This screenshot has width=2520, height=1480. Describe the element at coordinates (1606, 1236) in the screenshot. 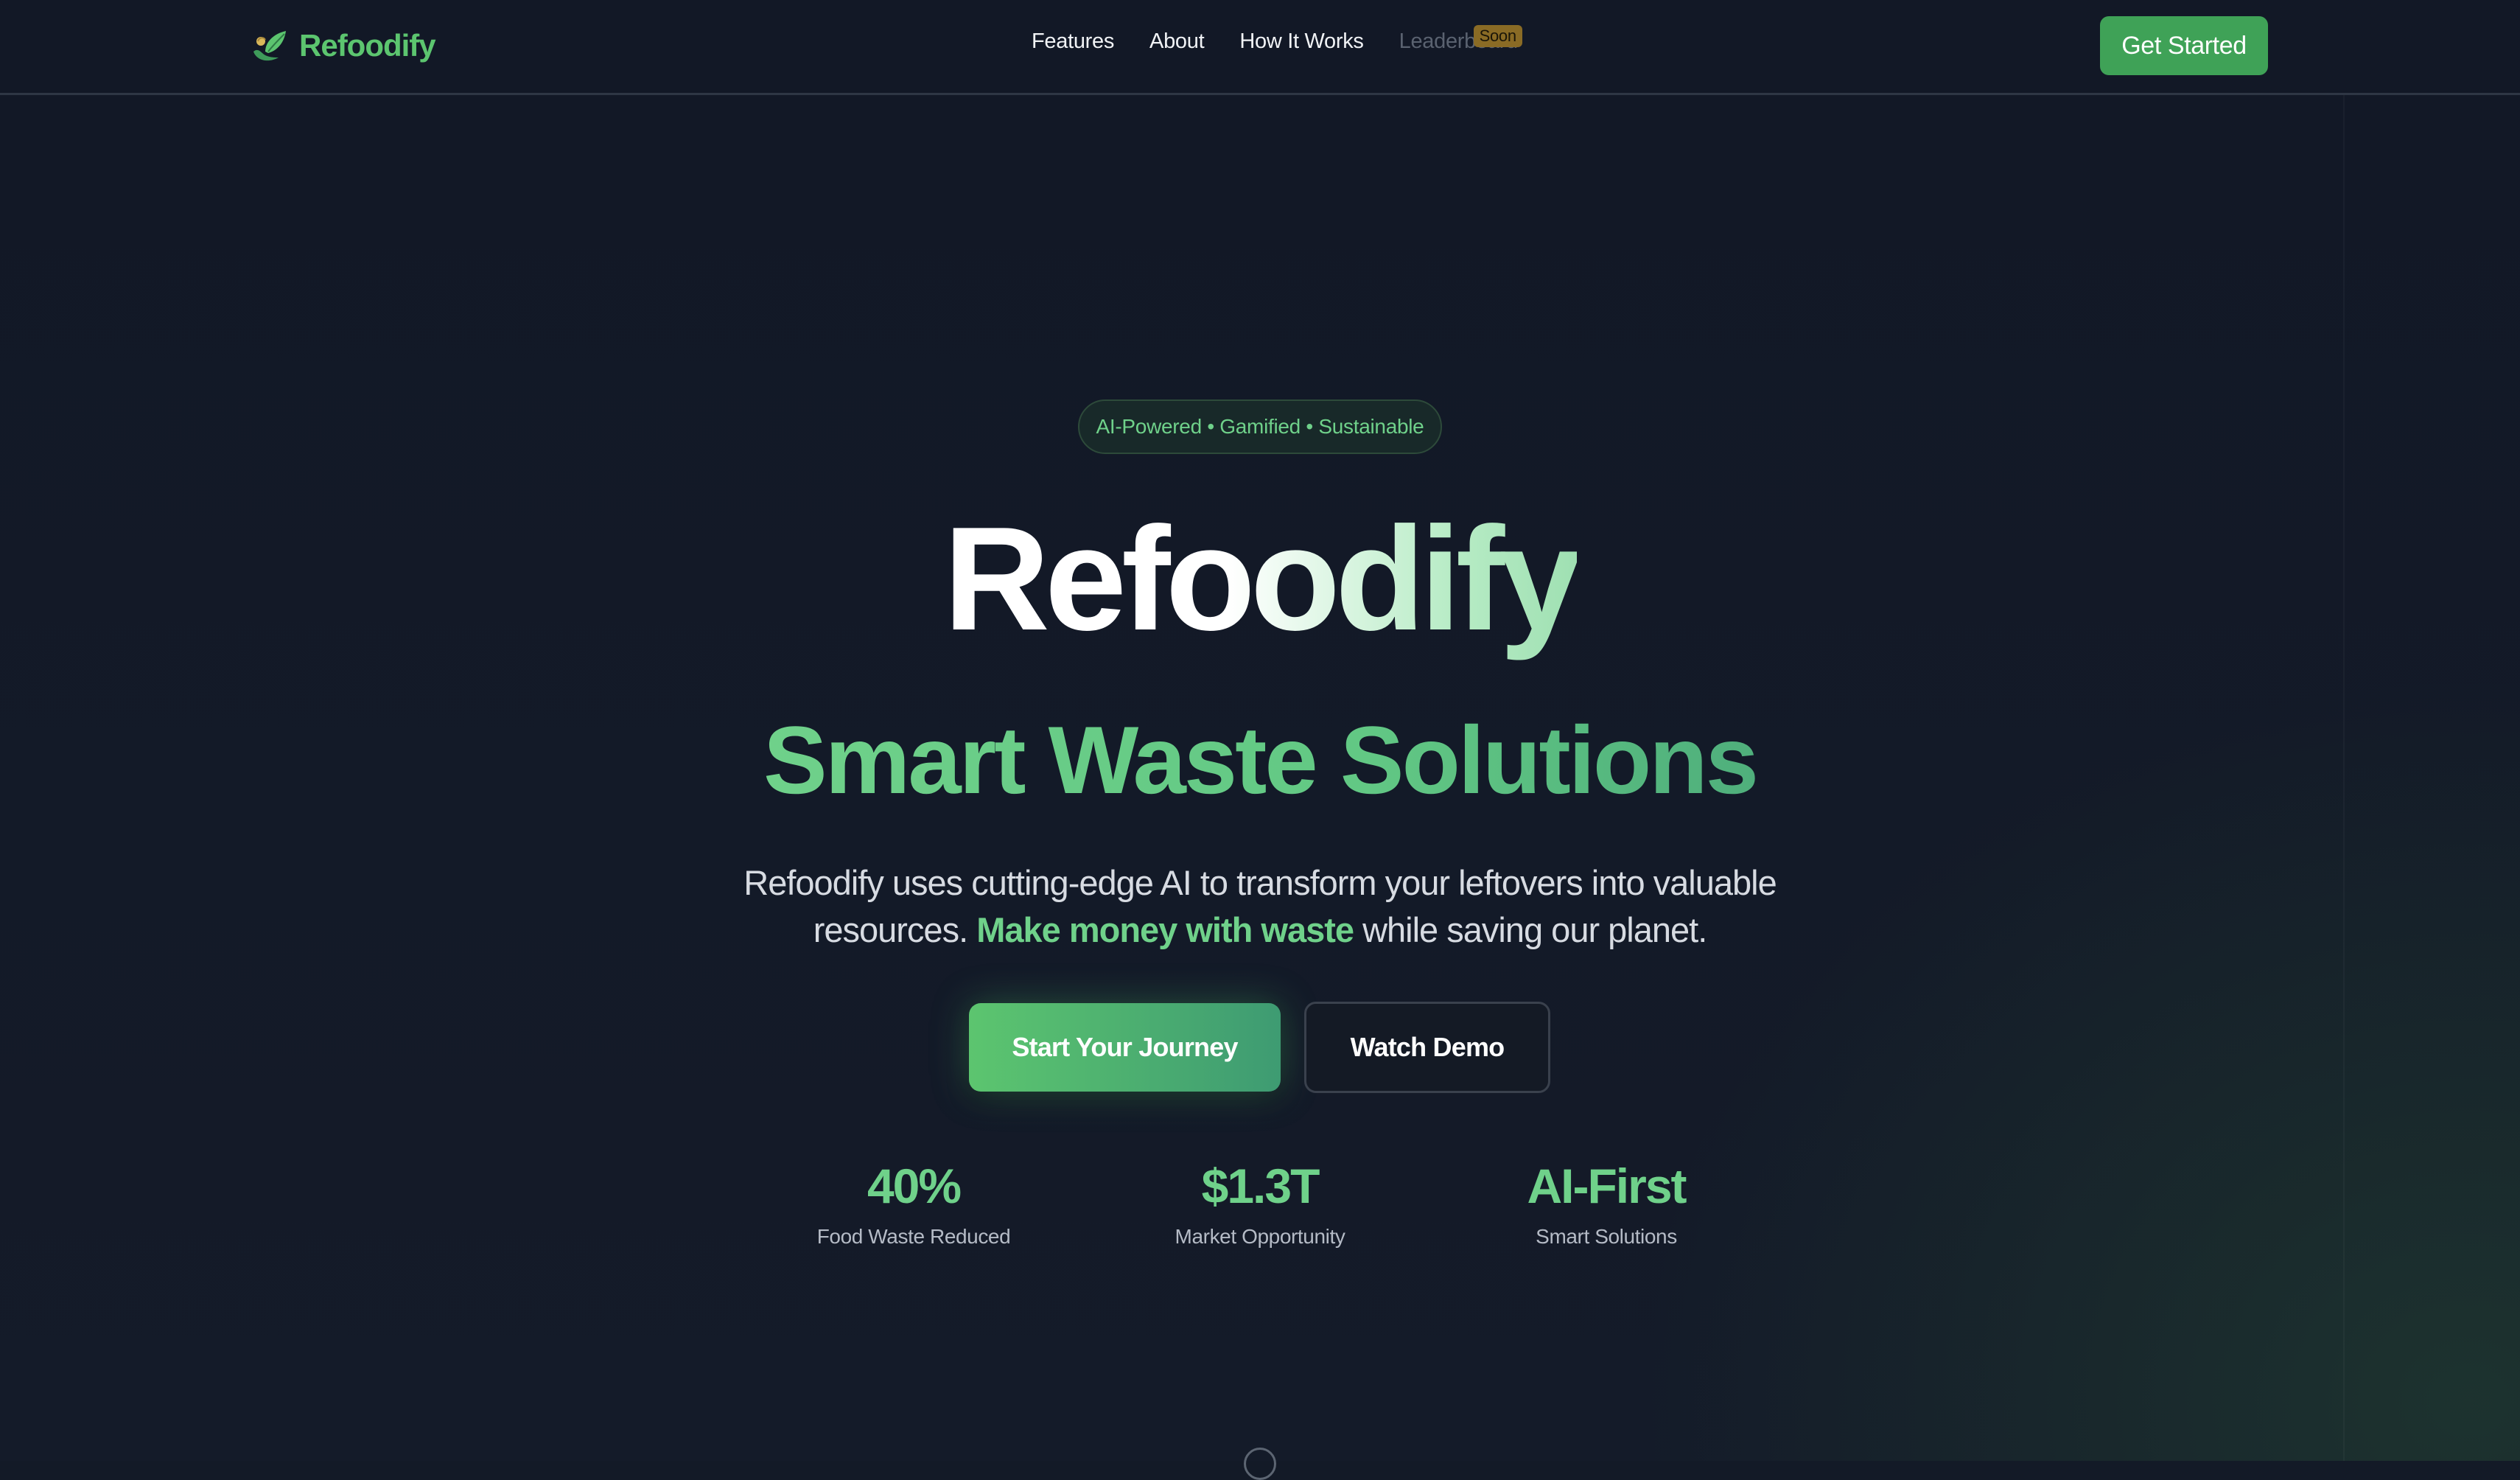

I see `stat-label: Smart Solutions` at that location.